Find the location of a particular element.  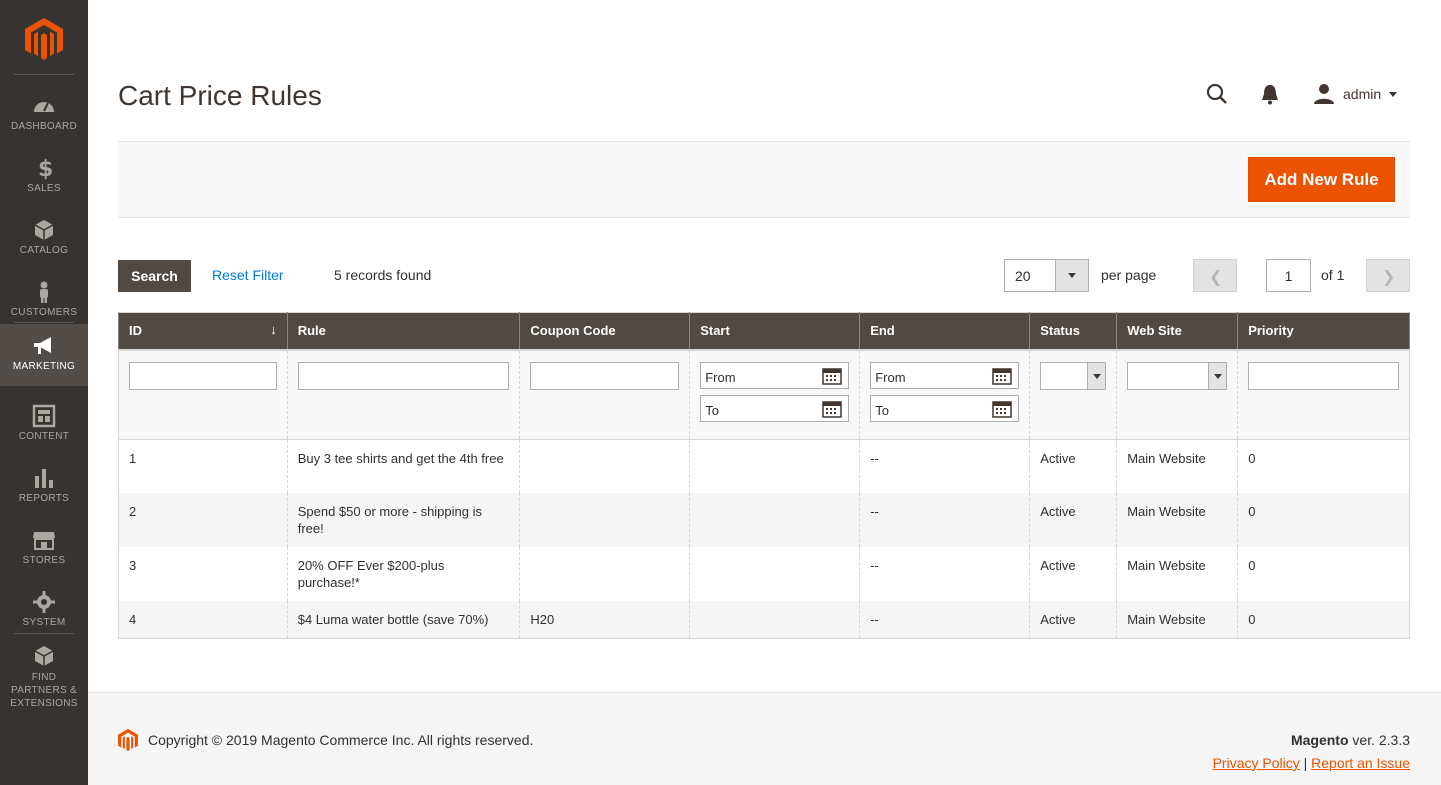

per-page-value: 20 is located at coordinates (1023, 276).